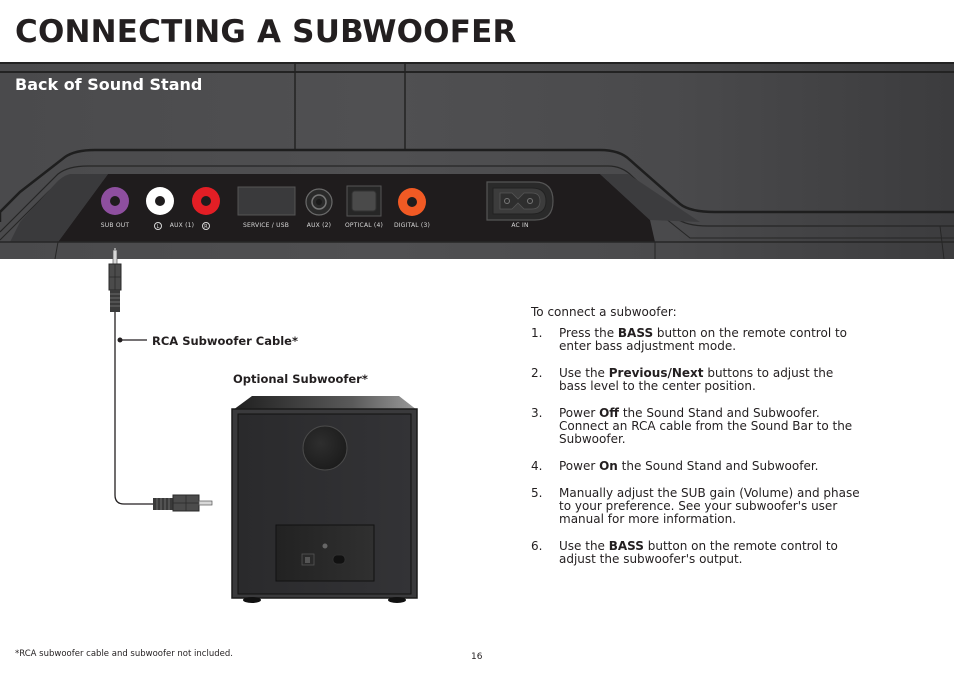  What do you see at coordinates (266, 32) in the screenshot?
I see `page-title: CONNECTING A SUBWOOFER` at bounding box center [266, 32].